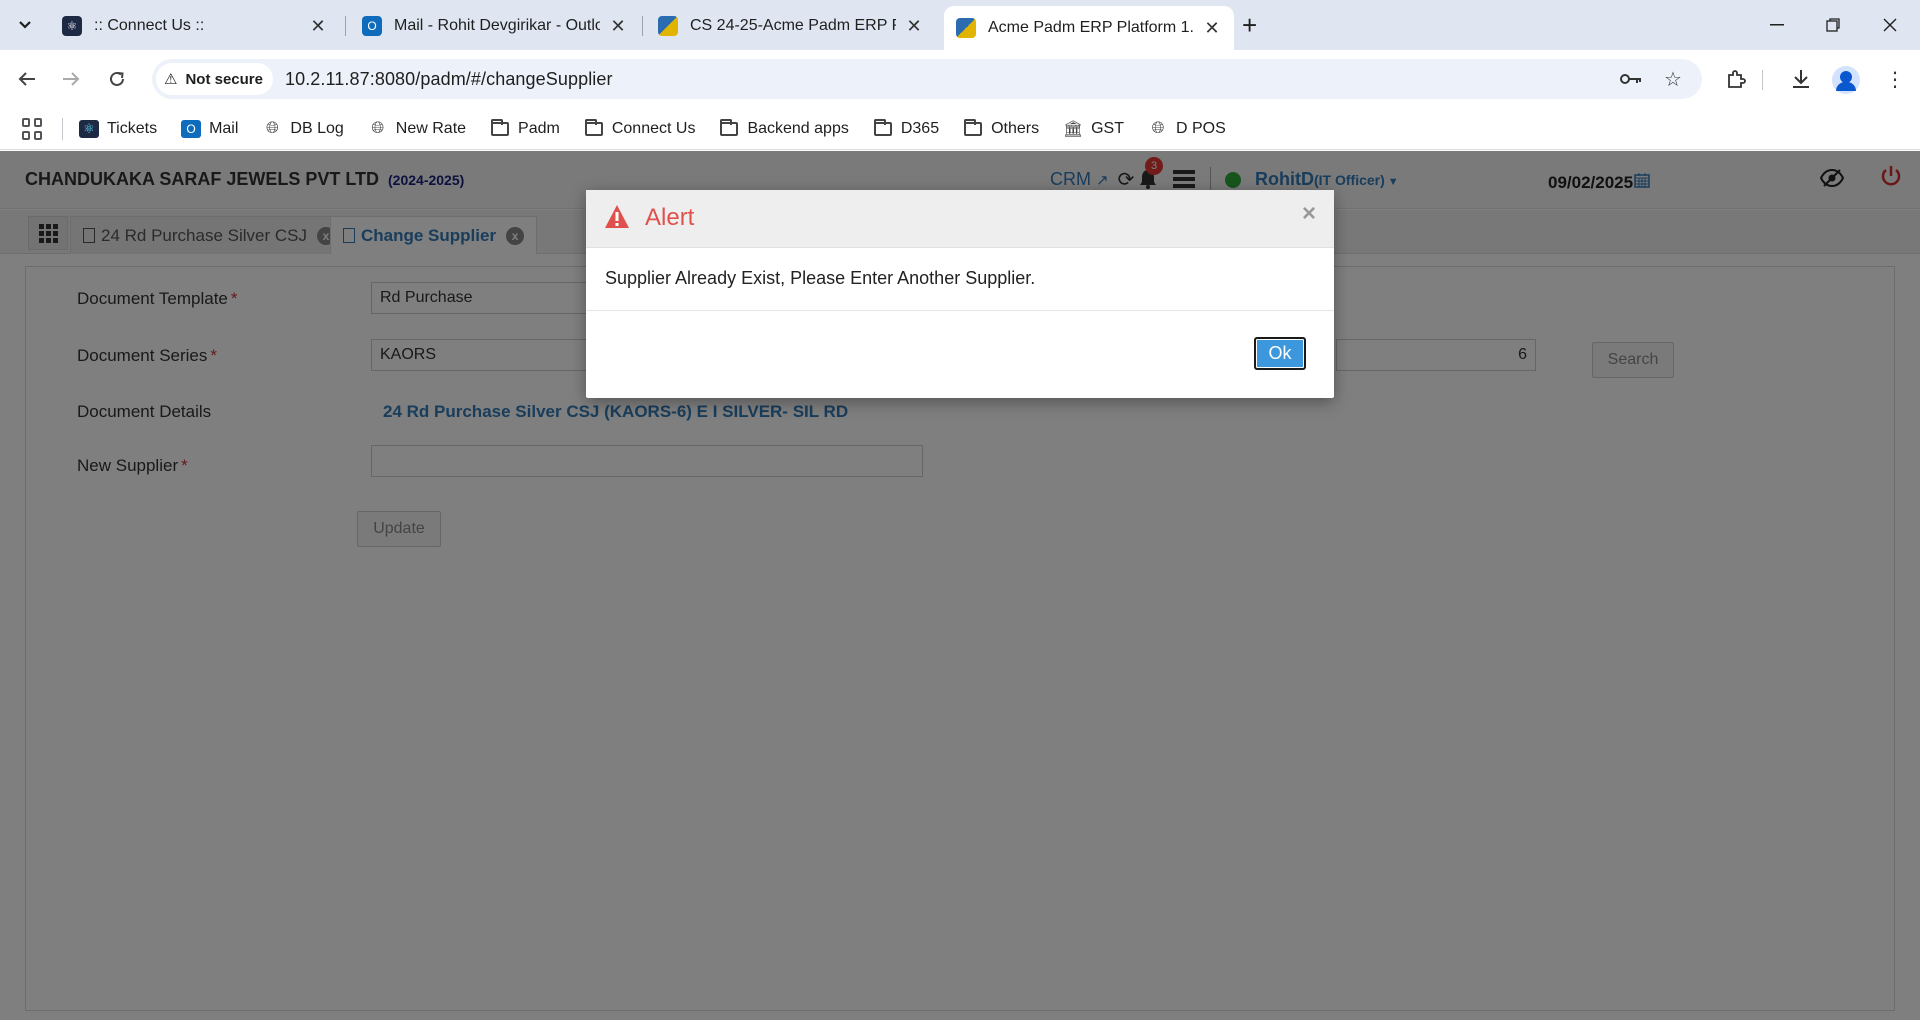 This screenshot has width=1920, height=1020. Describe the element at coordinates (617, 216) in the screenshot. I see `alert-triangle-icon` at that location.